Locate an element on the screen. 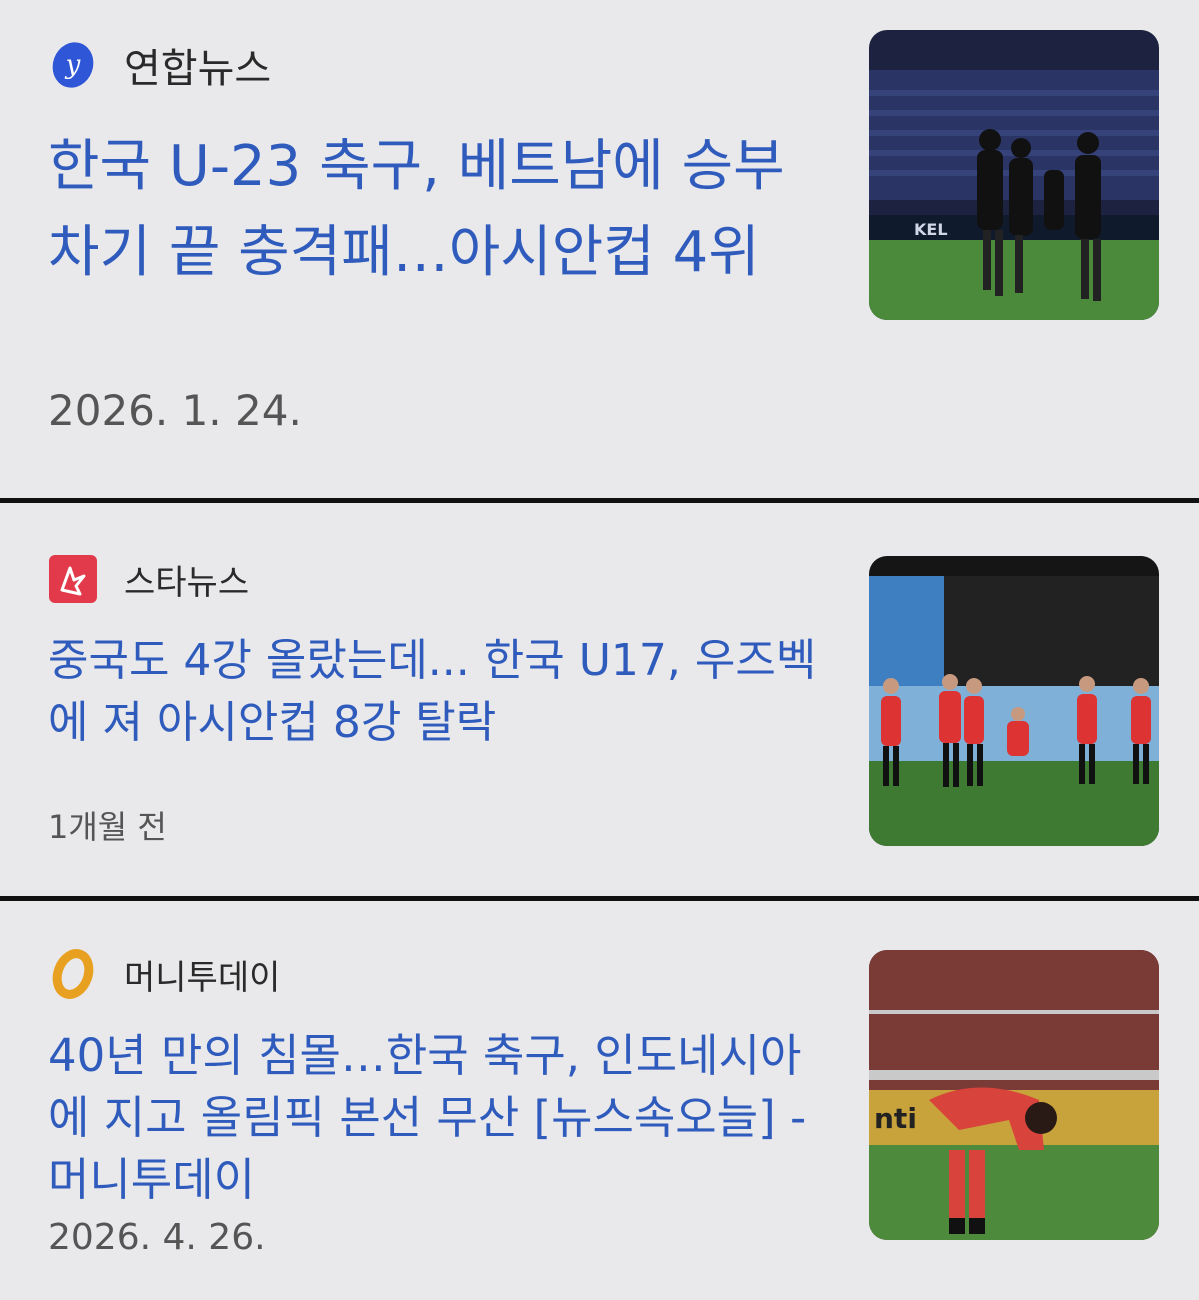  source-name: 머니투데이 is located at coordinates (202, 977).